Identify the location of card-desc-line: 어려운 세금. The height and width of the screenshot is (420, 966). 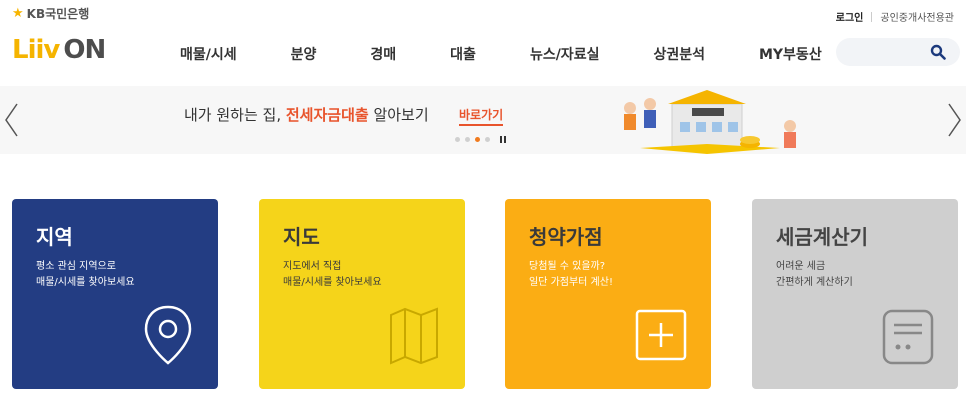
(801, 266).